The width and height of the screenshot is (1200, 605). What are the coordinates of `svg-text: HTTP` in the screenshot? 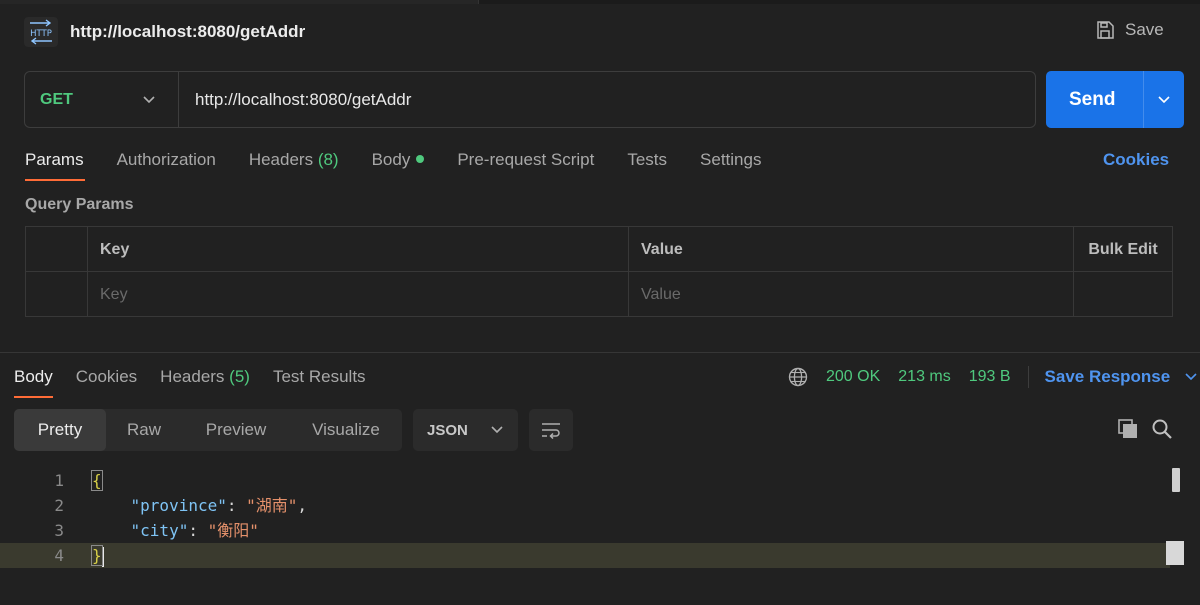 It's located at (41, 34).